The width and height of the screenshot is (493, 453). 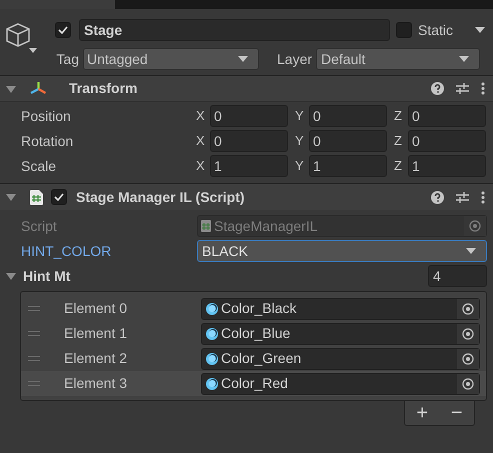 I want to click on list-row: Element 2 Color_Green, so click(x=253, y=358).